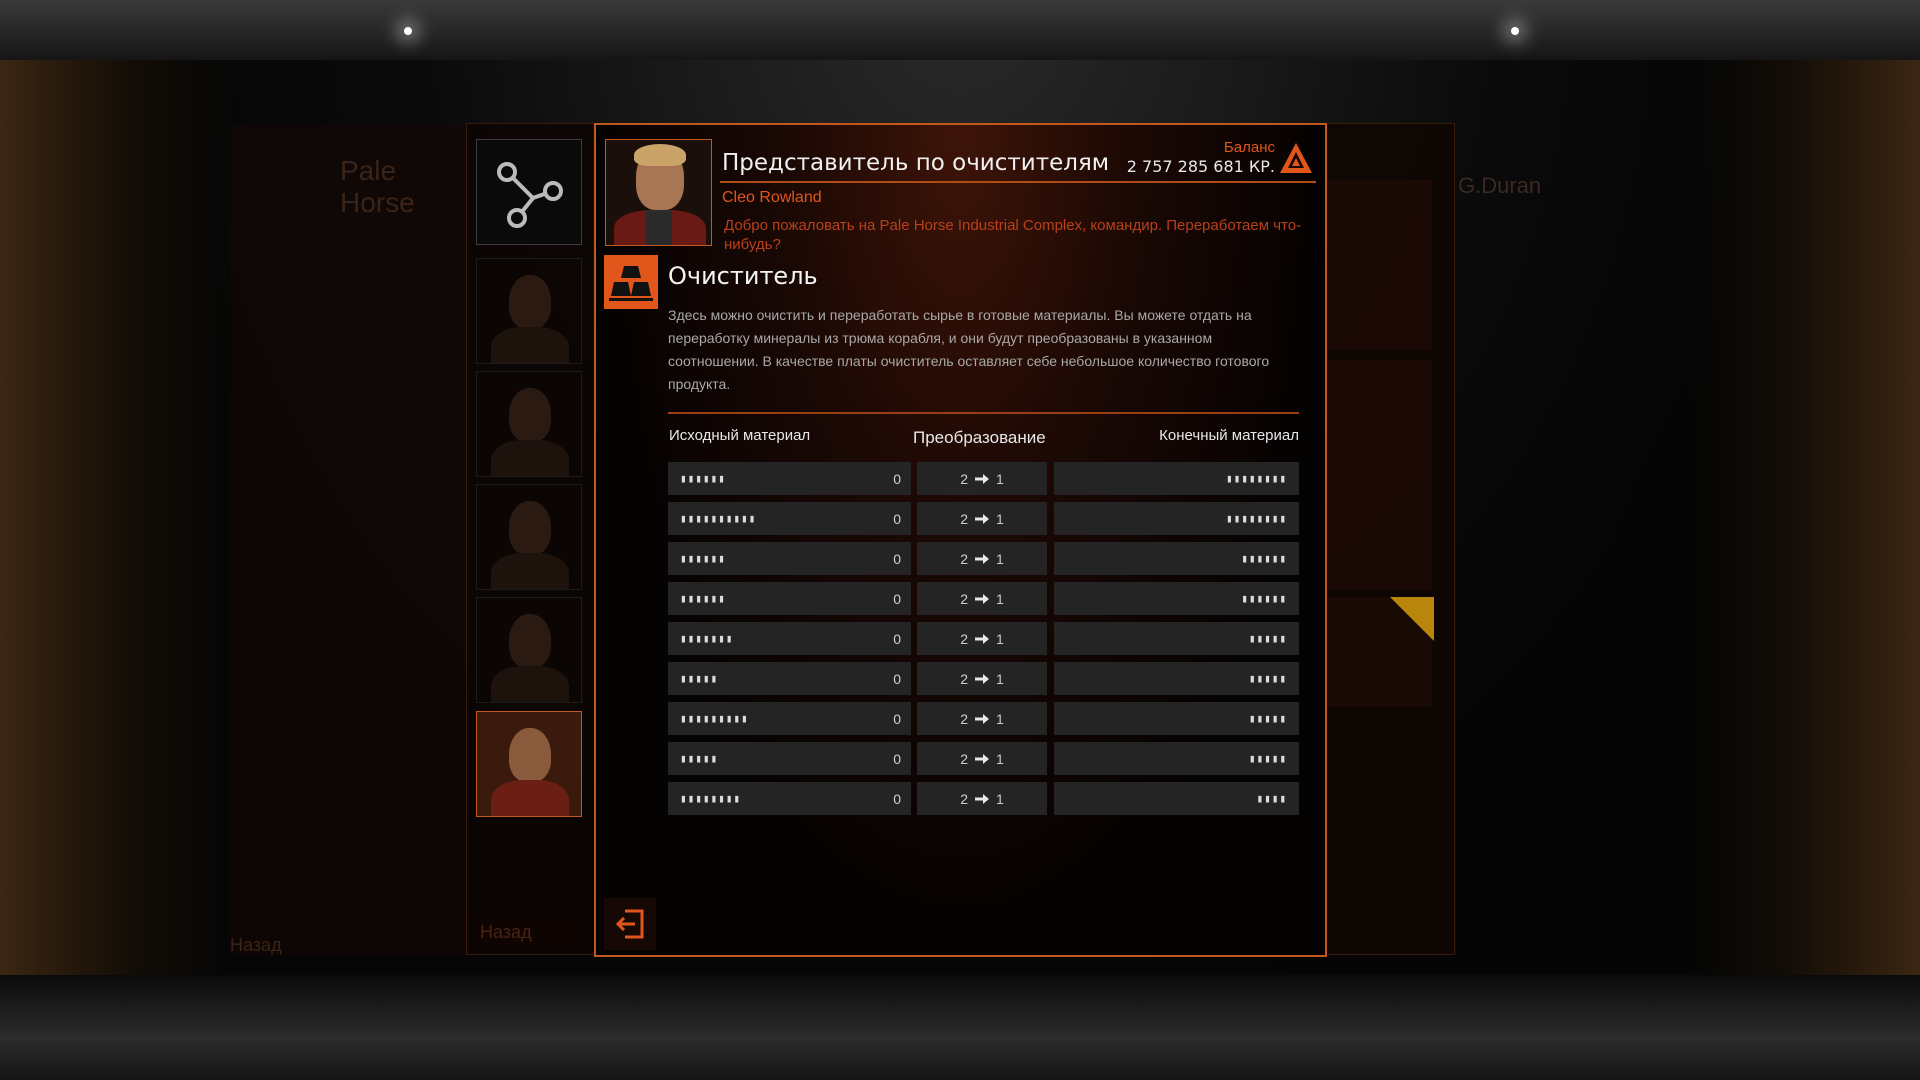 Image resolution: width=1920 pixels, height=1080 pixels. Describe the element at coordinates (1264, 598) in the screenshot. I see `result-material-name: ▮▮▮▮▮▮` at that location.